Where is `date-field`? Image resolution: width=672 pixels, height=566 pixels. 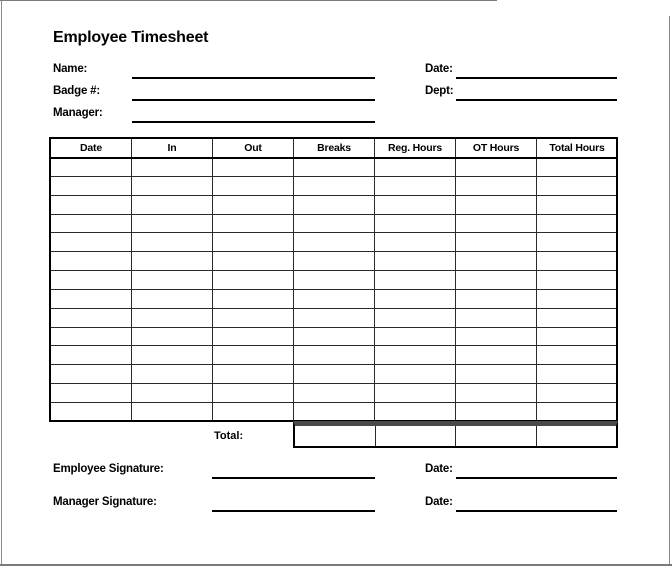
date-field is located at coordinates (536, 78).